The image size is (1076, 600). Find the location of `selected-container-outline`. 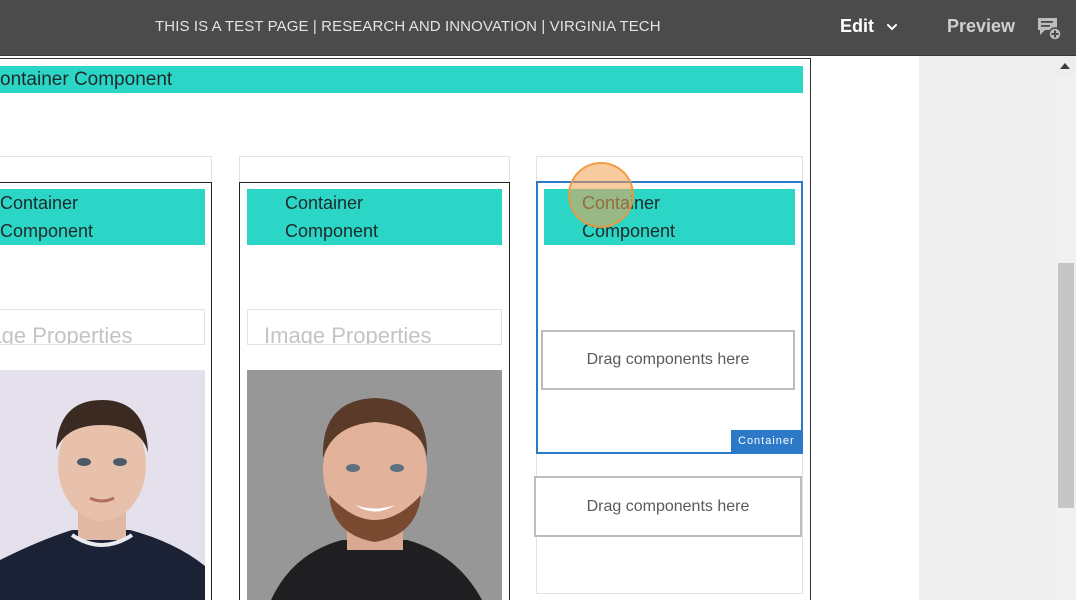

selected-container-outline is located at coordinates (669, 317).